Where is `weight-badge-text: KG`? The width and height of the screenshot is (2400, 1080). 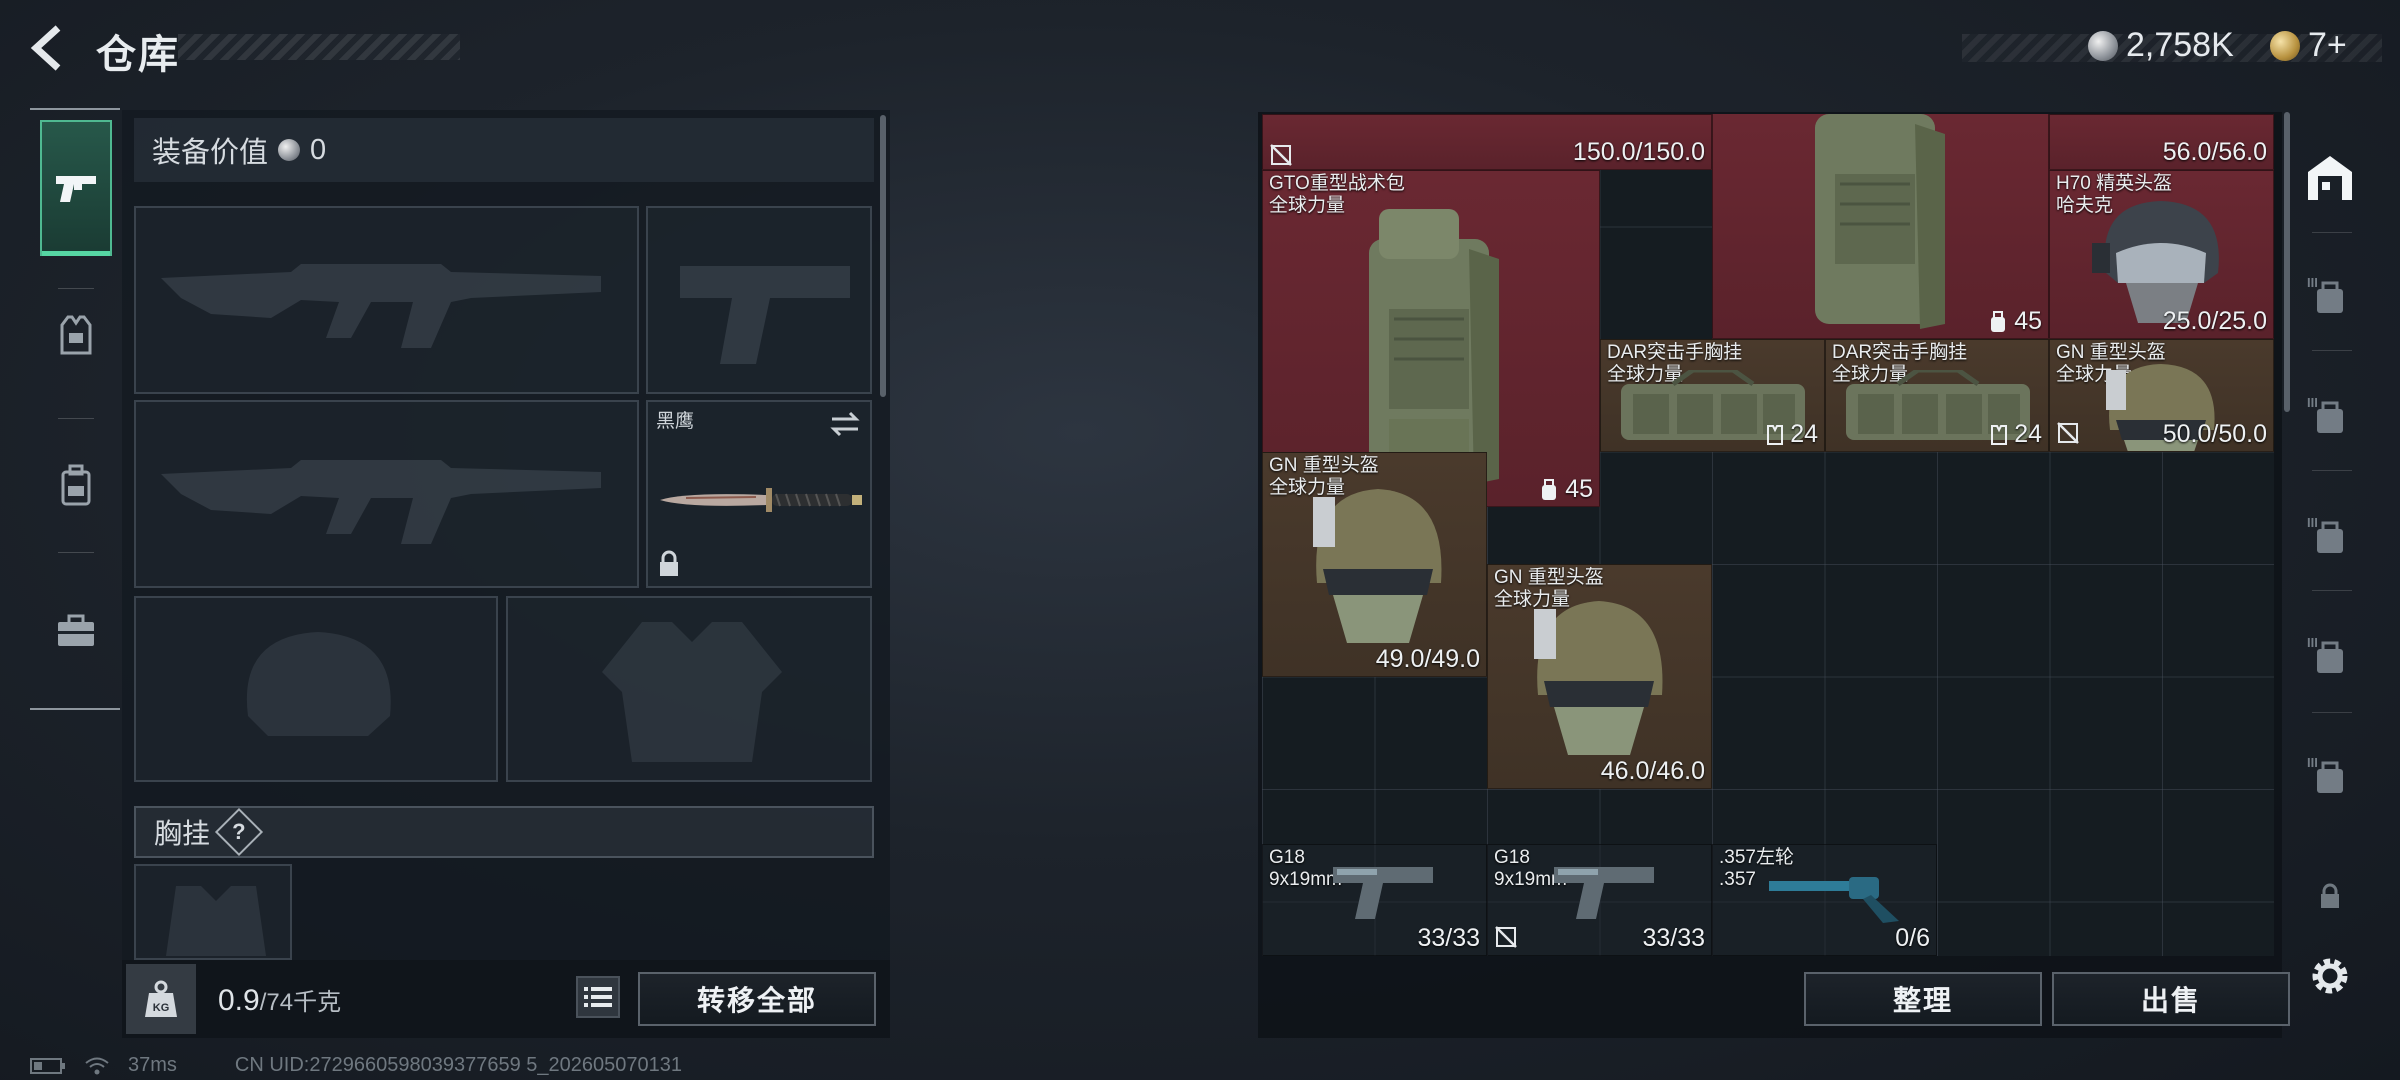 weight-badge-text: KG is located at coordinates (161, 1008).